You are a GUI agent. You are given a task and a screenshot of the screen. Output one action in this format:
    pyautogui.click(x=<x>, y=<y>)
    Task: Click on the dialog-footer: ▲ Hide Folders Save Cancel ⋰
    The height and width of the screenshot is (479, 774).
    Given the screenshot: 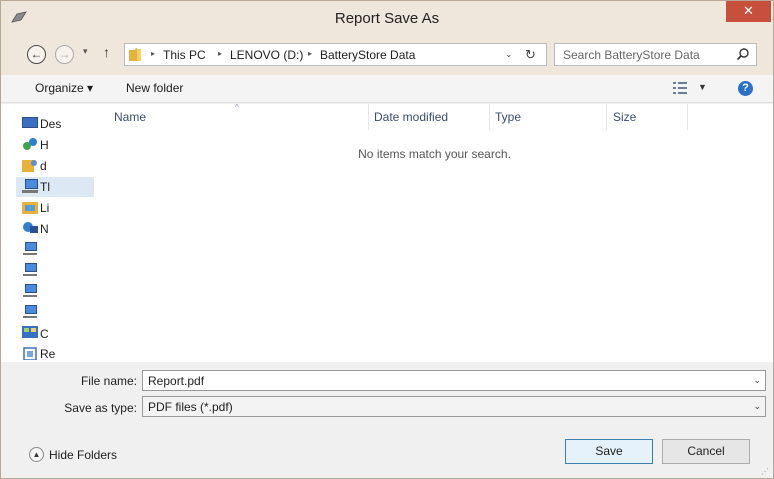 What is the action you would take?
    pyautogui.click(x=387, y=447)
    